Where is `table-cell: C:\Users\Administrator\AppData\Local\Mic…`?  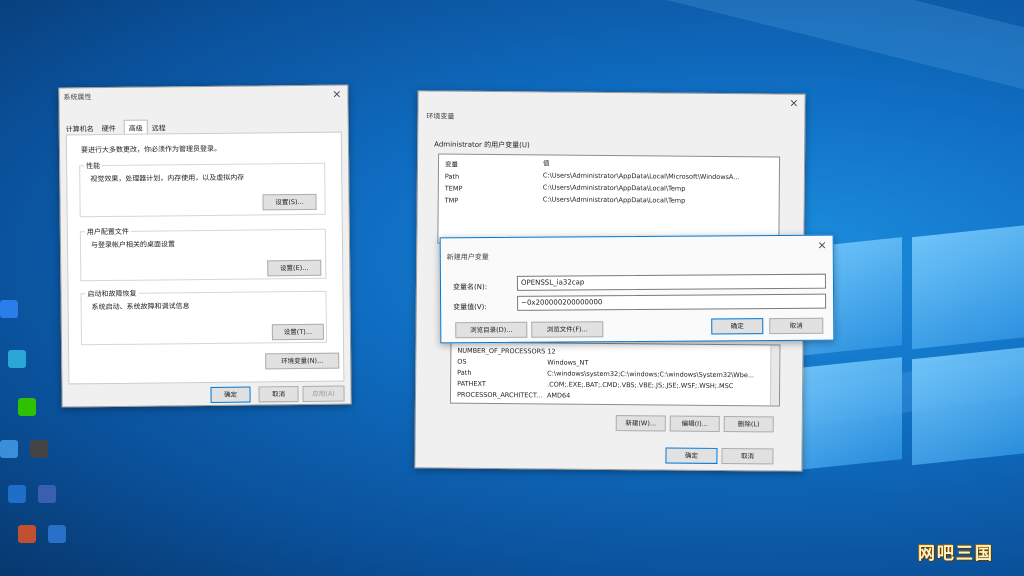 table-cell: C:\Users\Administrator\AppData\Local\Mic… is located at coordinates (641, 176).